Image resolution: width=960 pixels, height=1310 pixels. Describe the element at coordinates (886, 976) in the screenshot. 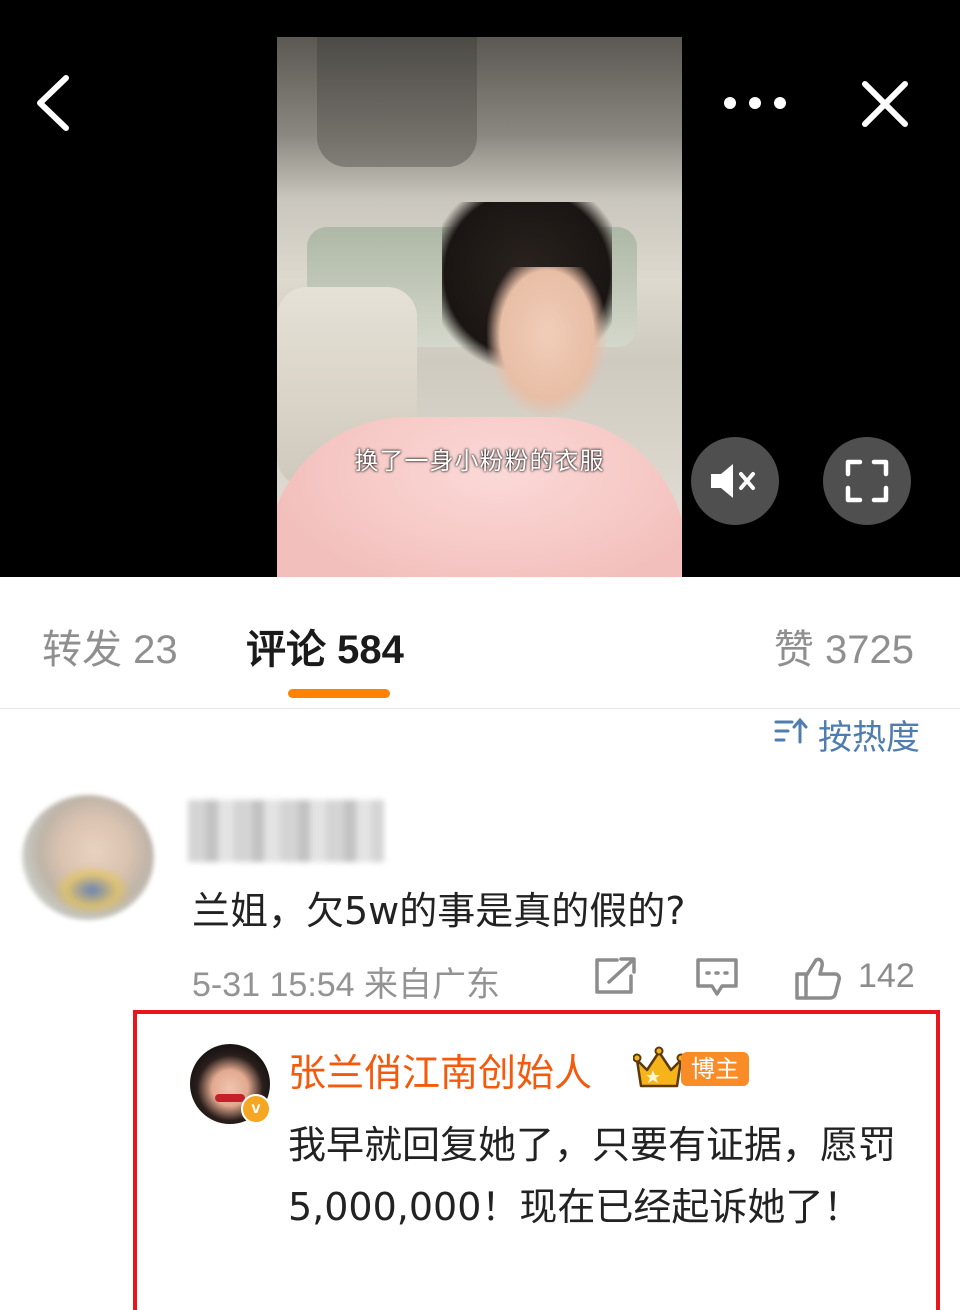

I see `like-count: 142` at that location.